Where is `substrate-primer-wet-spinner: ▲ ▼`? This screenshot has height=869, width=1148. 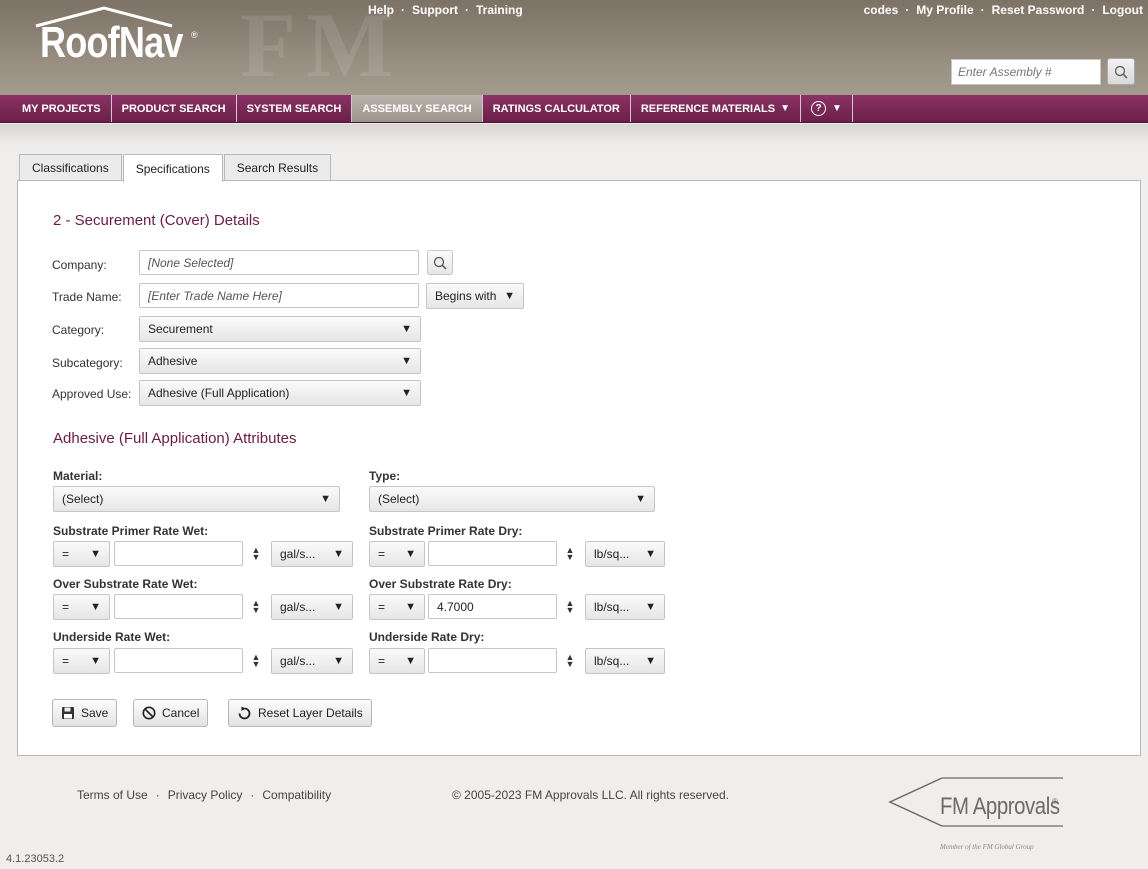
substrate-primer-wet-spinner: ▲ ▼ is located at coordinates (256, 553).